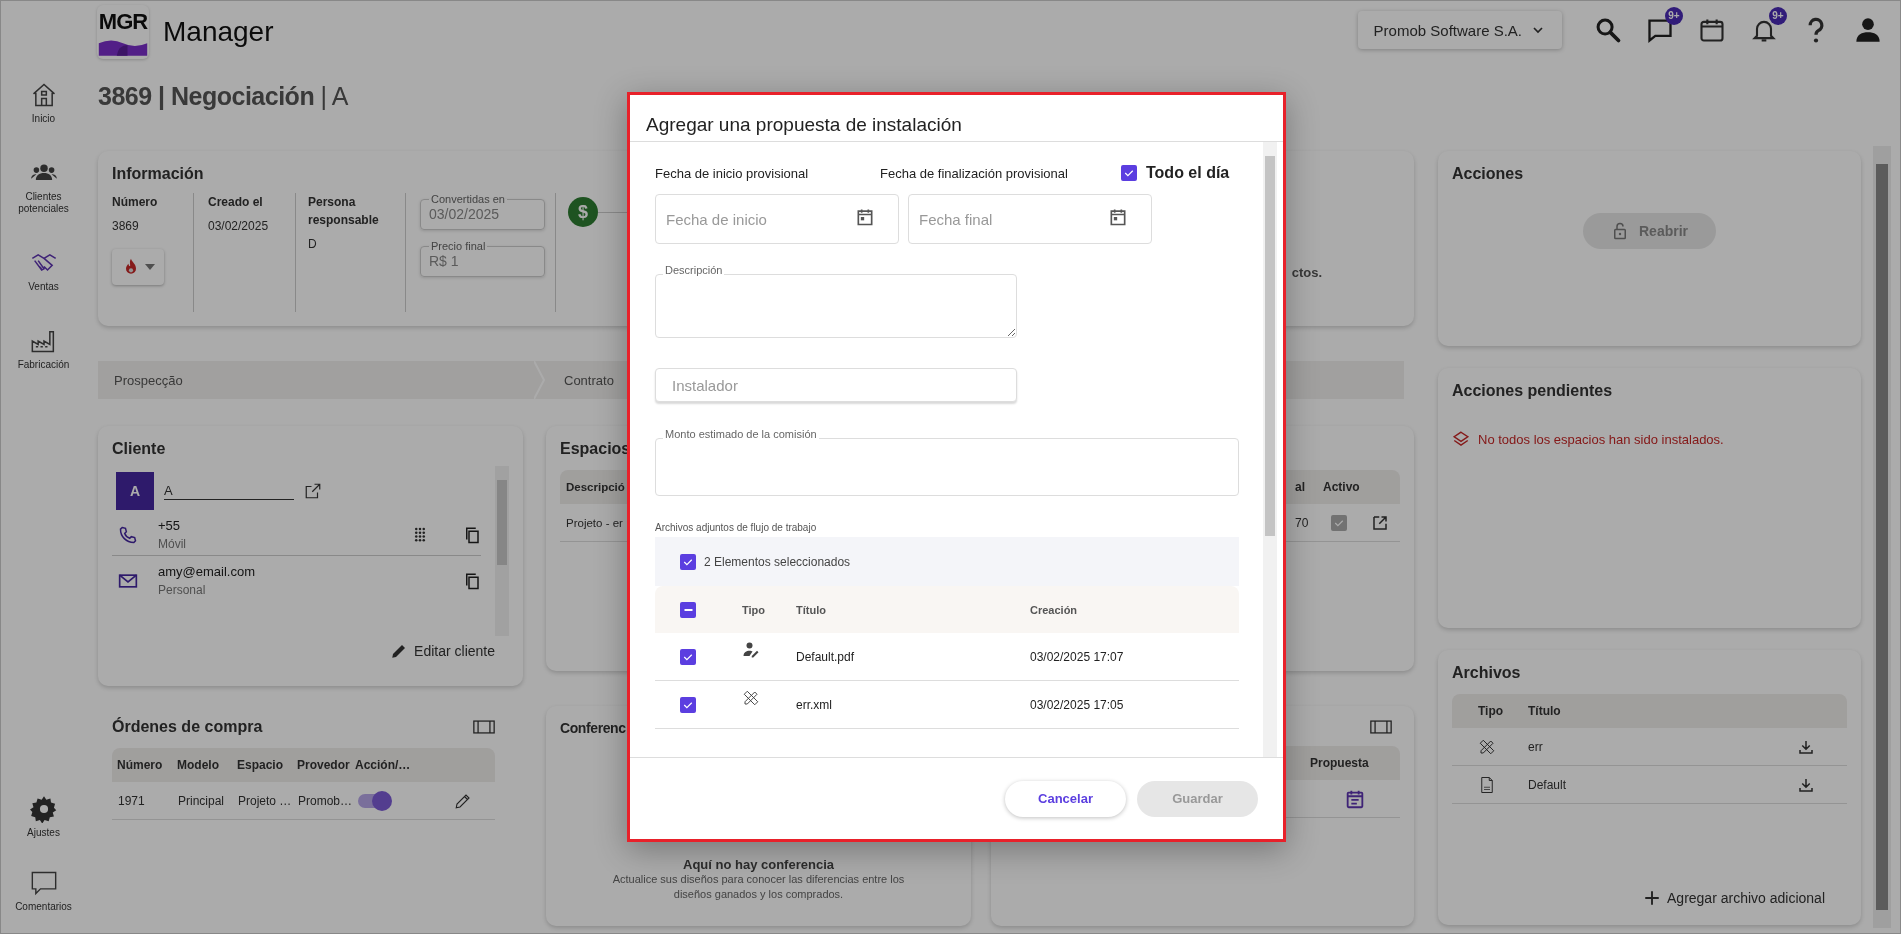  What do you see at coordinates (777, 561) in the screenshot?
I see `selection-count: 2 Elementos seleccionados` at bounding box center [777, 561].